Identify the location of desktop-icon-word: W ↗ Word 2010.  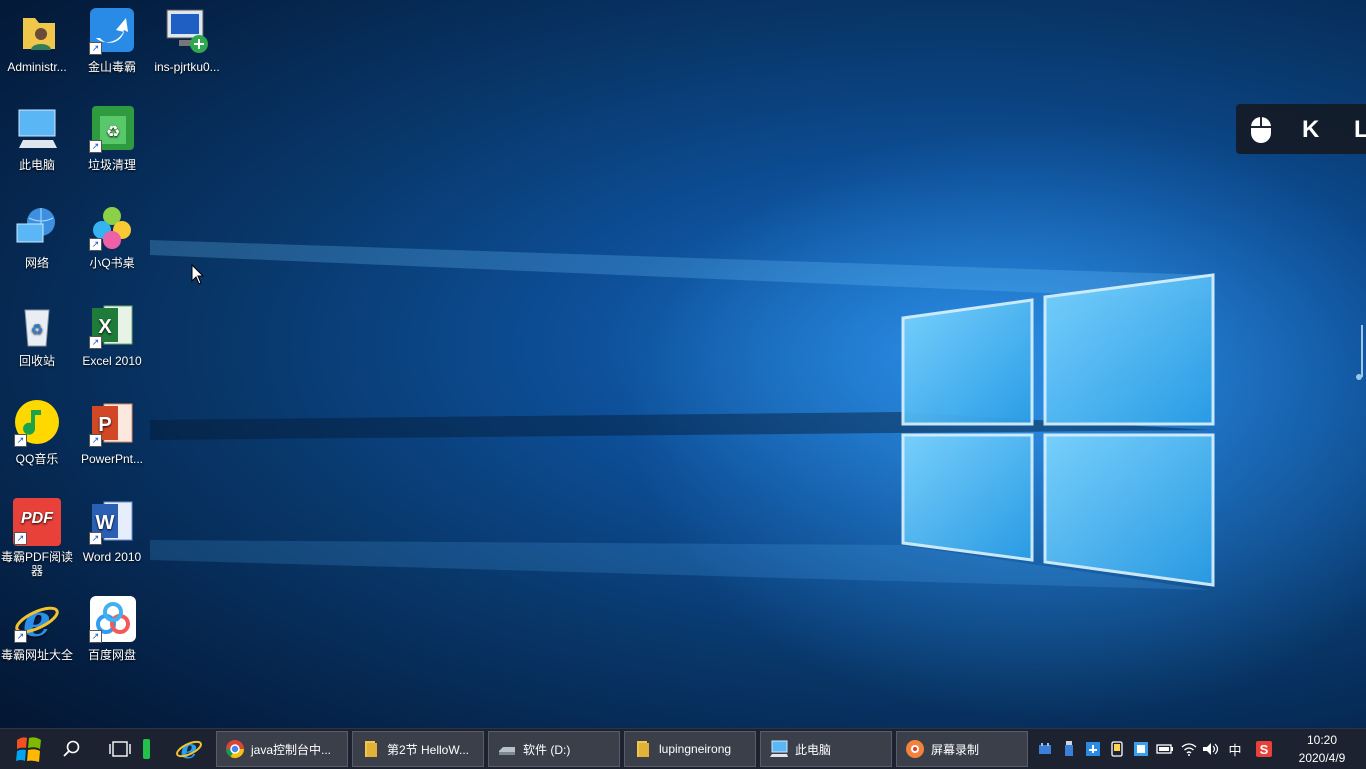
(112, 531).